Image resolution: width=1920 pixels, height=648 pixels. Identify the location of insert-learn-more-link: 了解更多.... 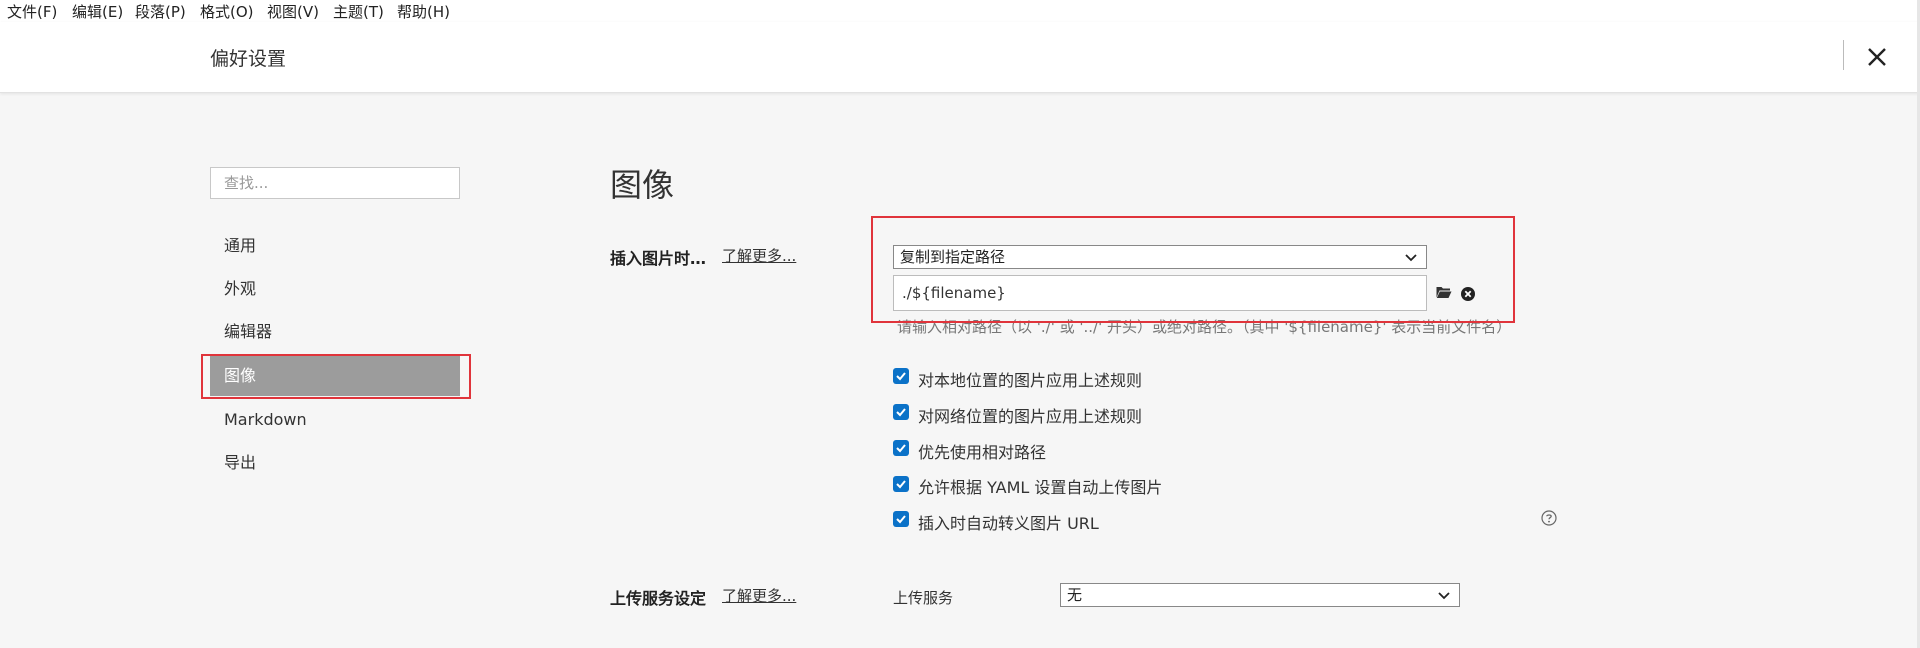
(759, 255).